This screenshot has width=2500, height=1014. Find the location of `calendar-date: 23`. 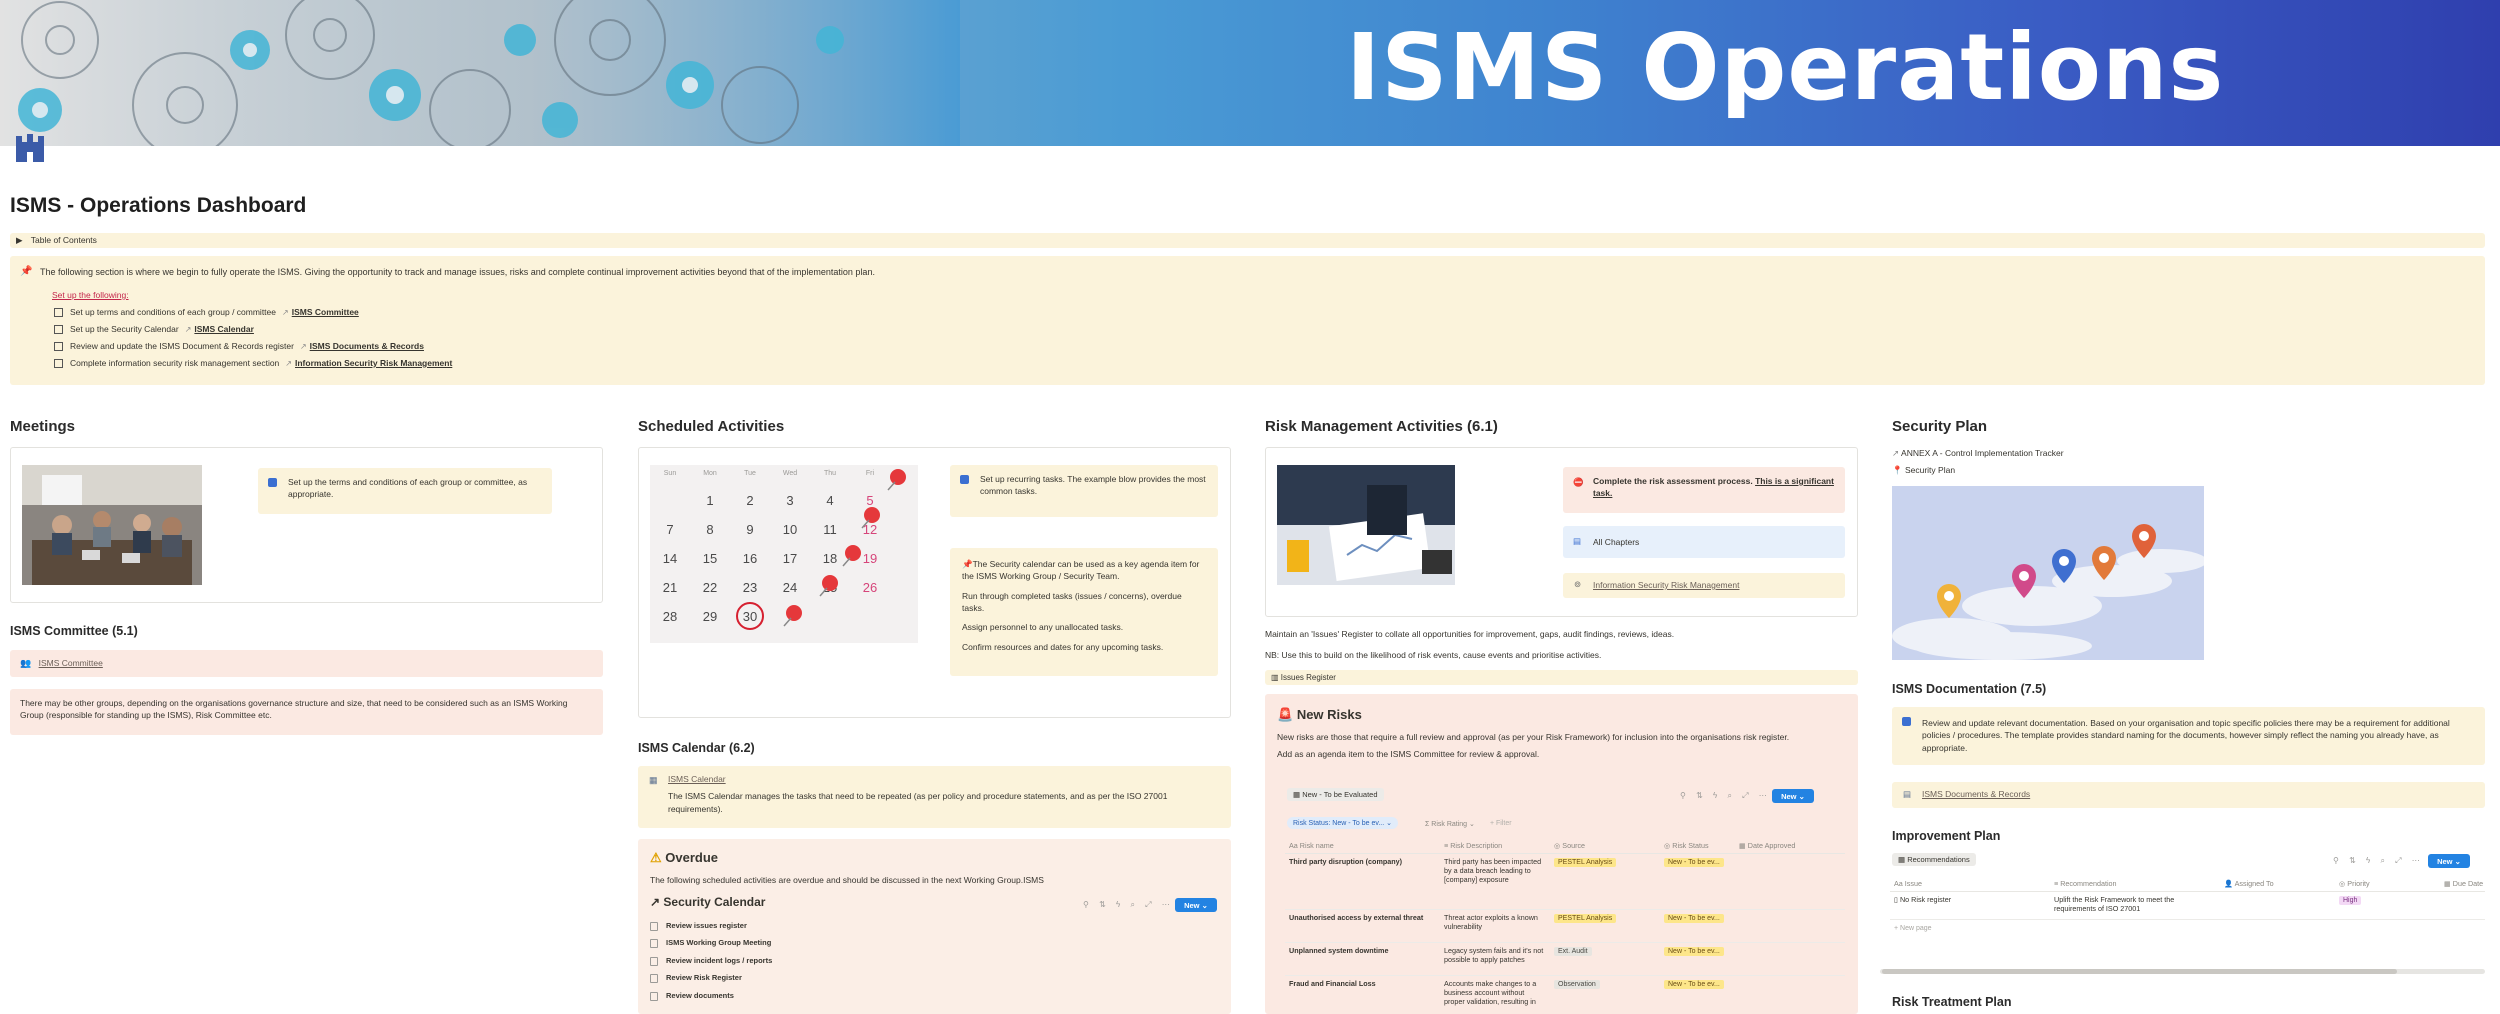

calendar-date: 23 is located at coordinates (750, 587).